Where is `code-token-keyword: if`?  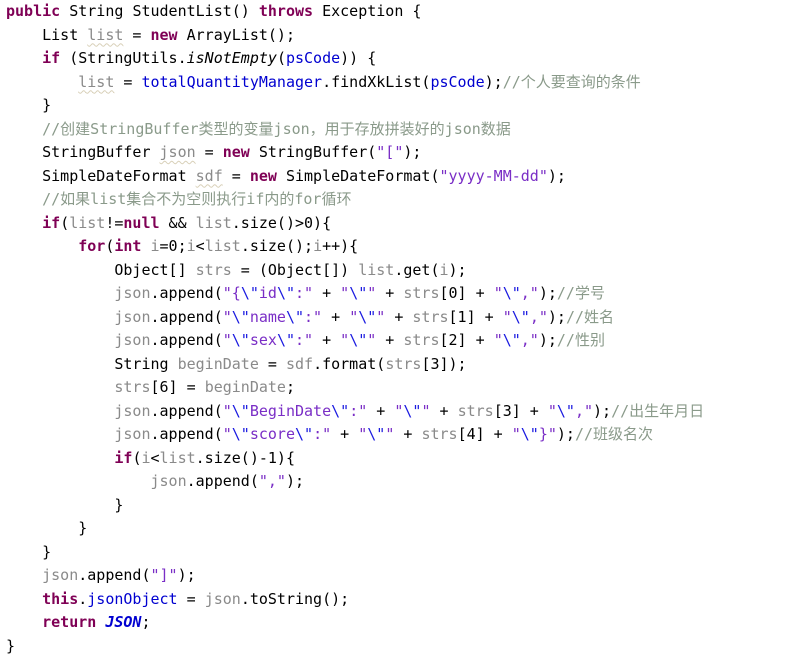
code-token-keyword: if is located at coordinates (51, 58).